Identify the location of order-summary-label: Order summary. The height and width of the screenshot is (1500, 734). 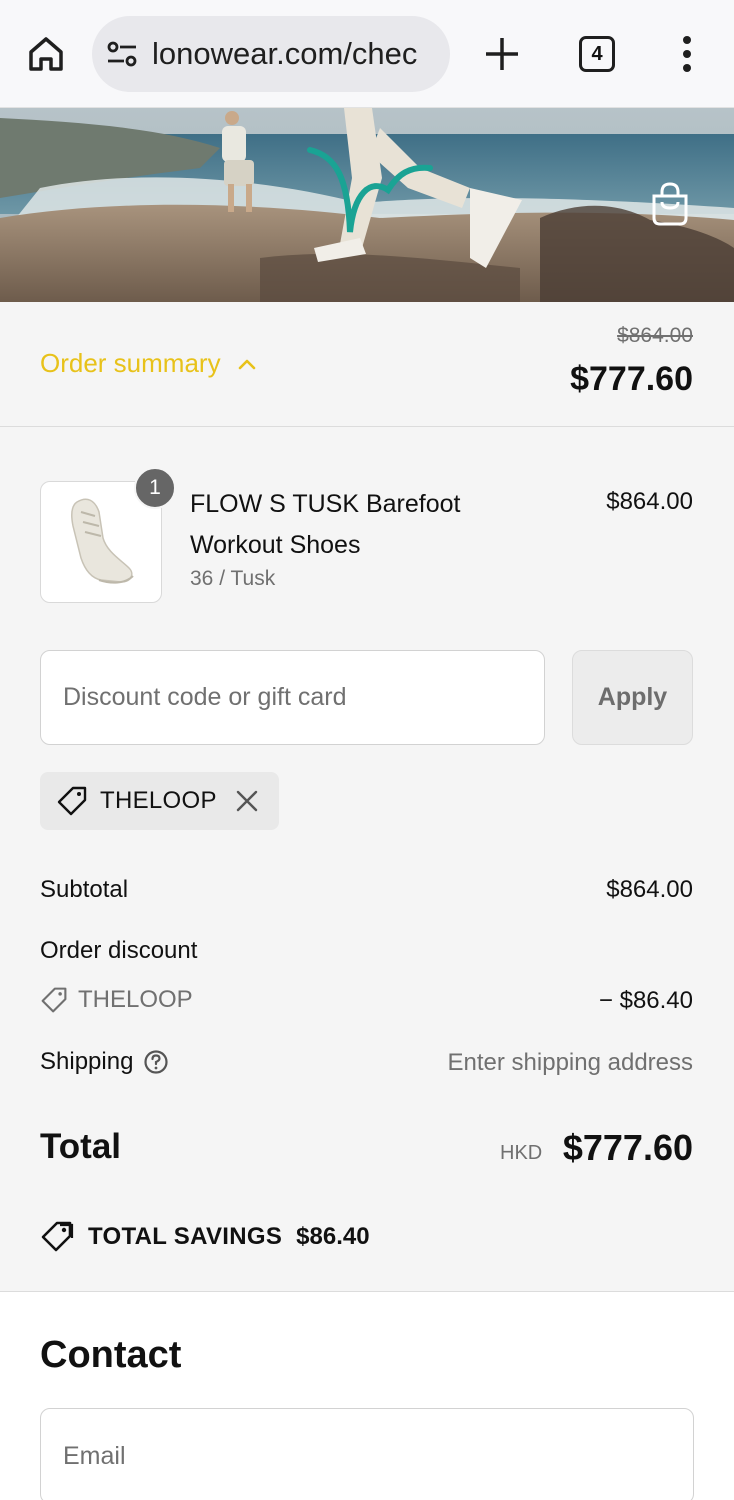
(130, 363).